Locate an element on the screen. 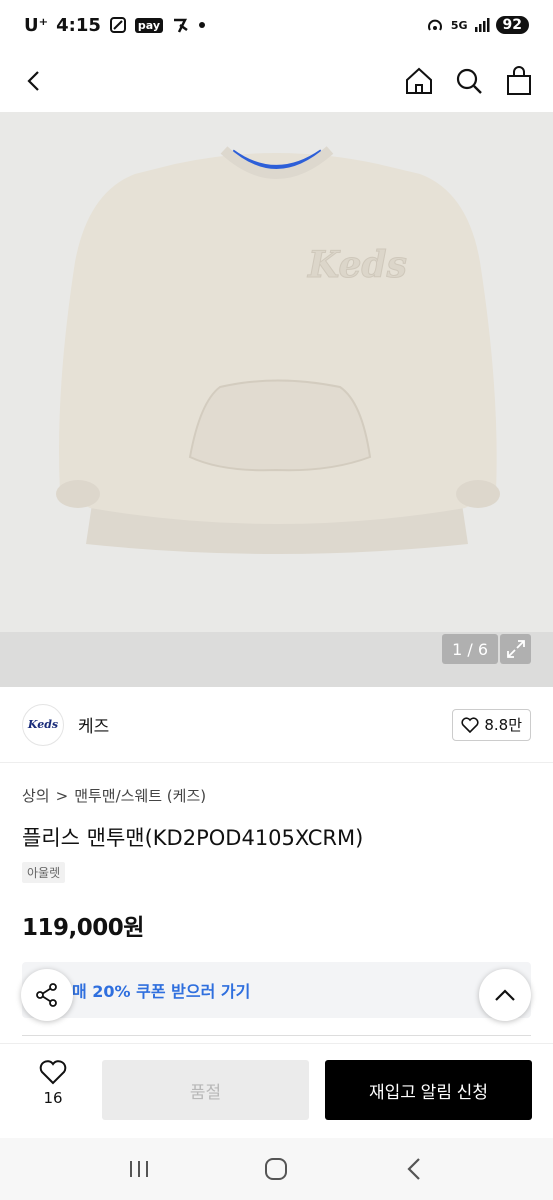 This screenshot has height=1200, width=553. top-navigation is located at coordinates (276, 81).